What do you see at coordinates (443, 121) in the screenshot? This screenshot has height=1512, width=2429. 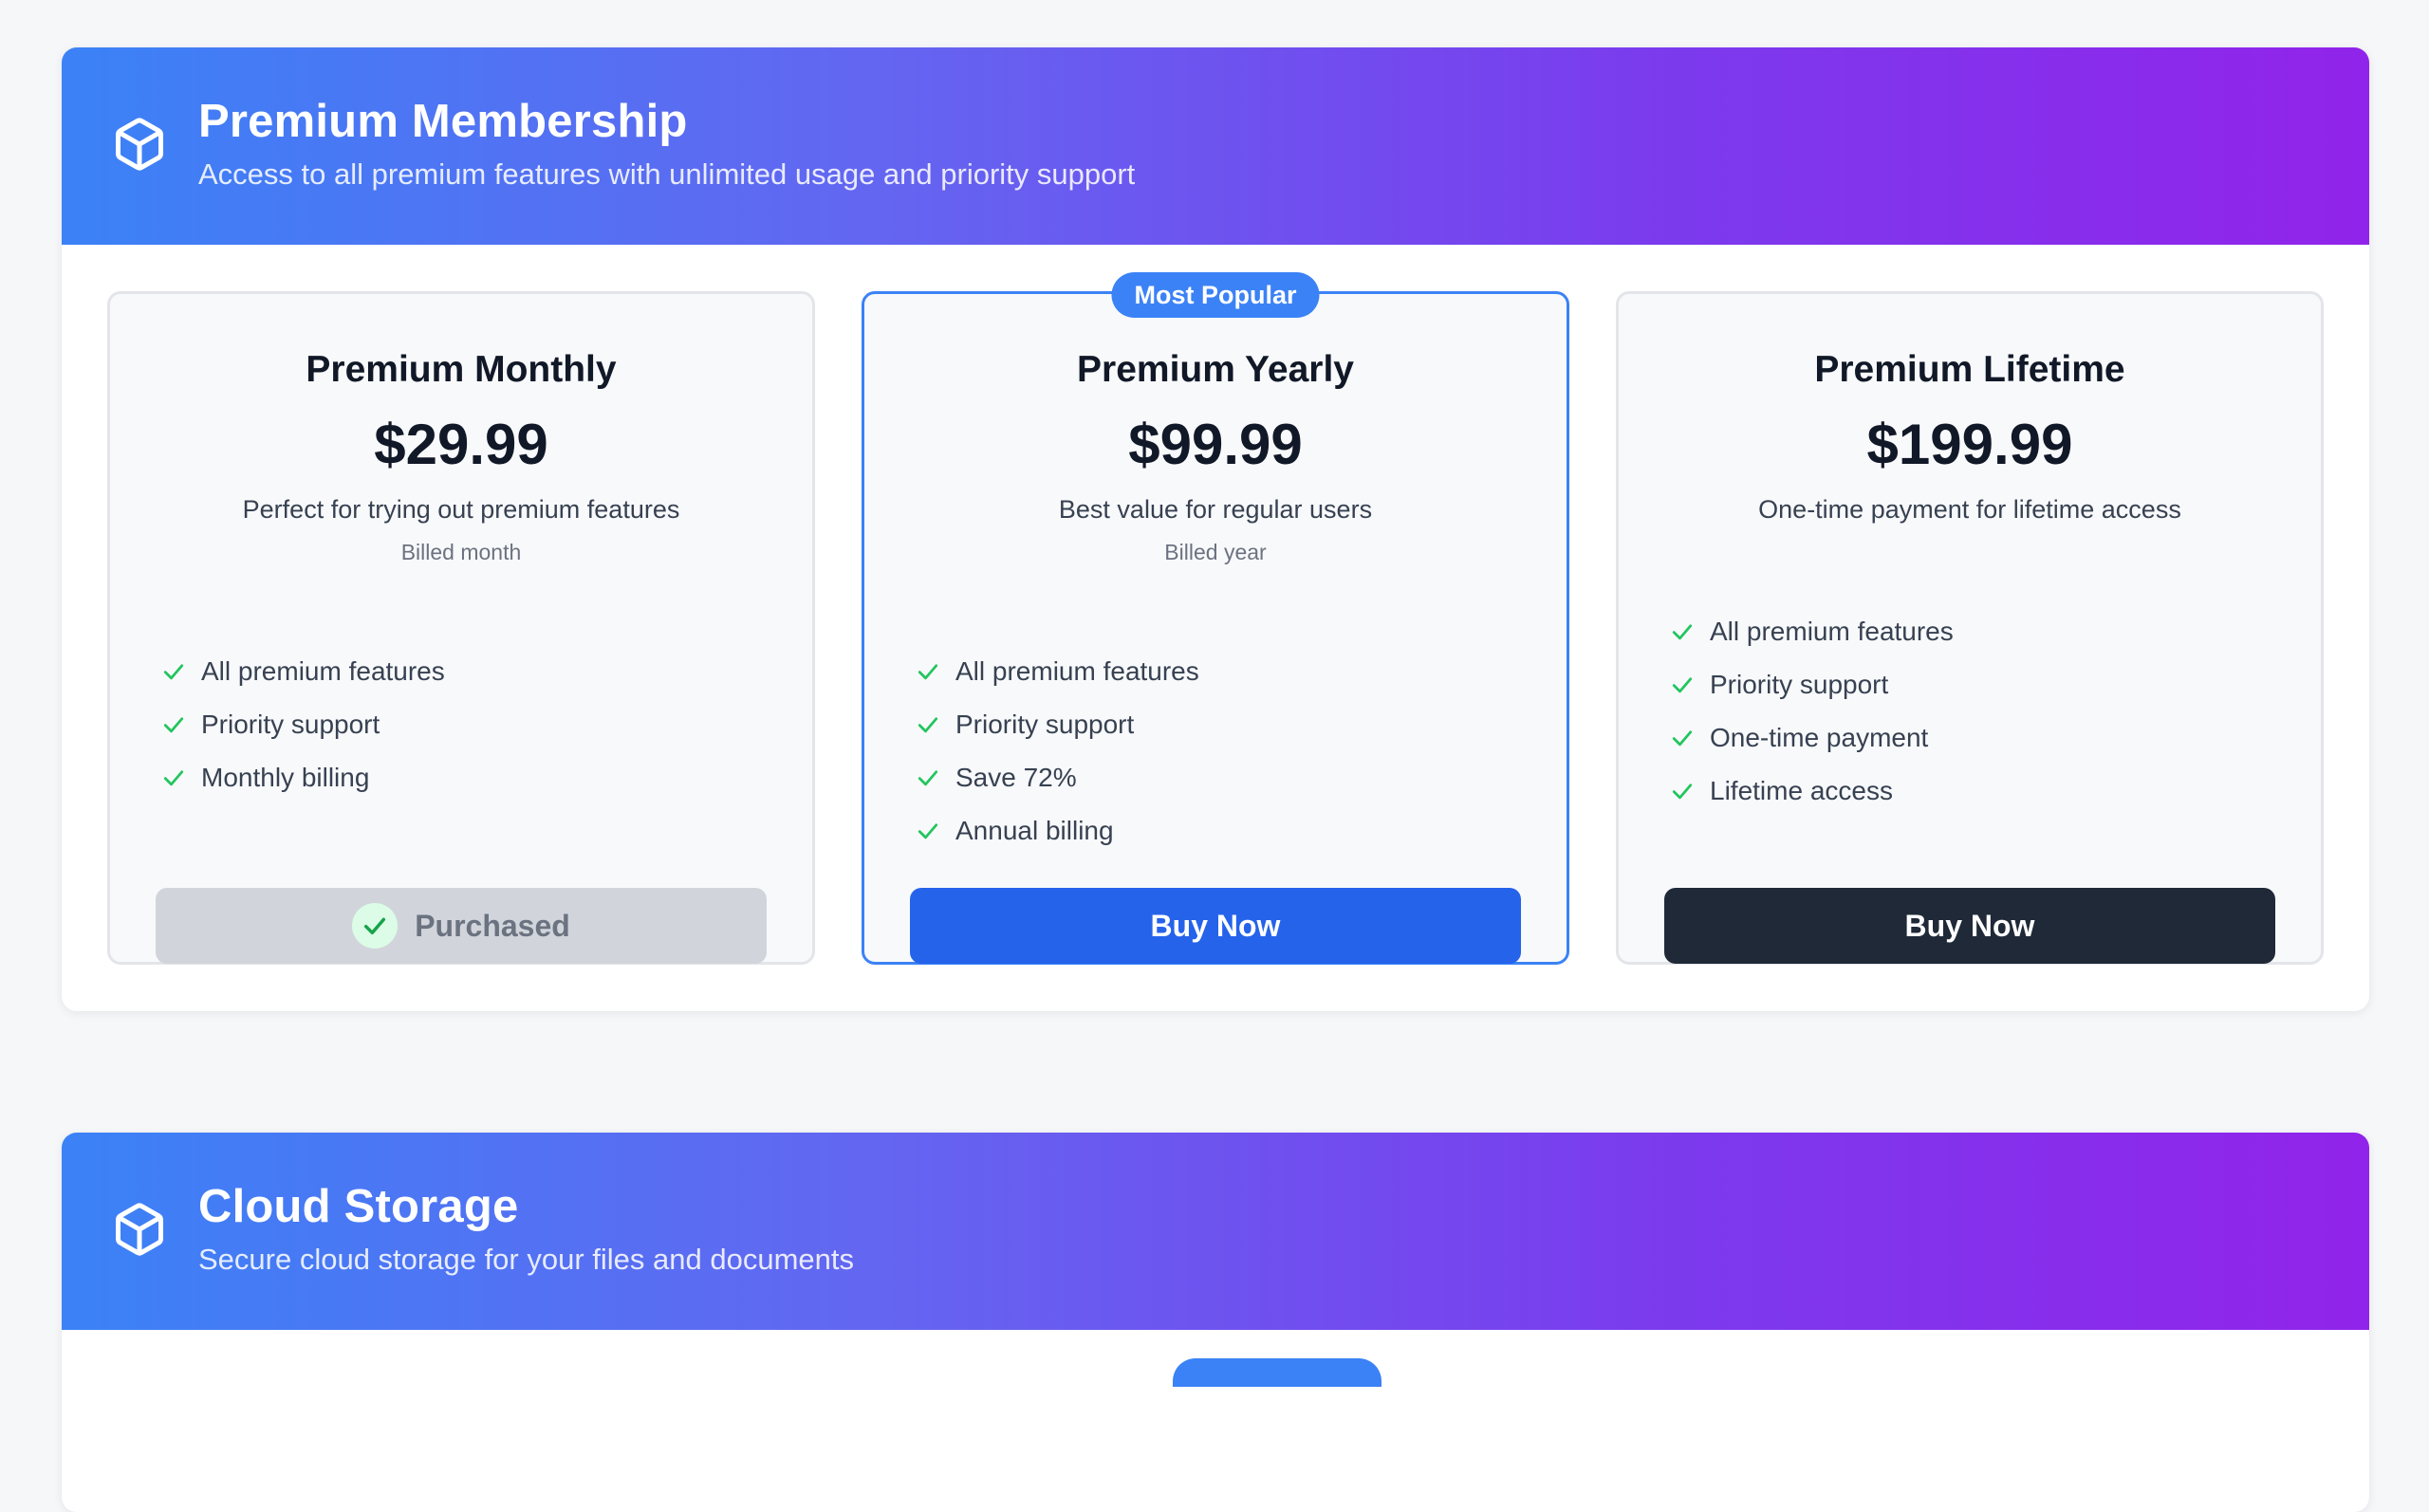 I see `section-title: Premium Membership` at bounding box center [443, 121].